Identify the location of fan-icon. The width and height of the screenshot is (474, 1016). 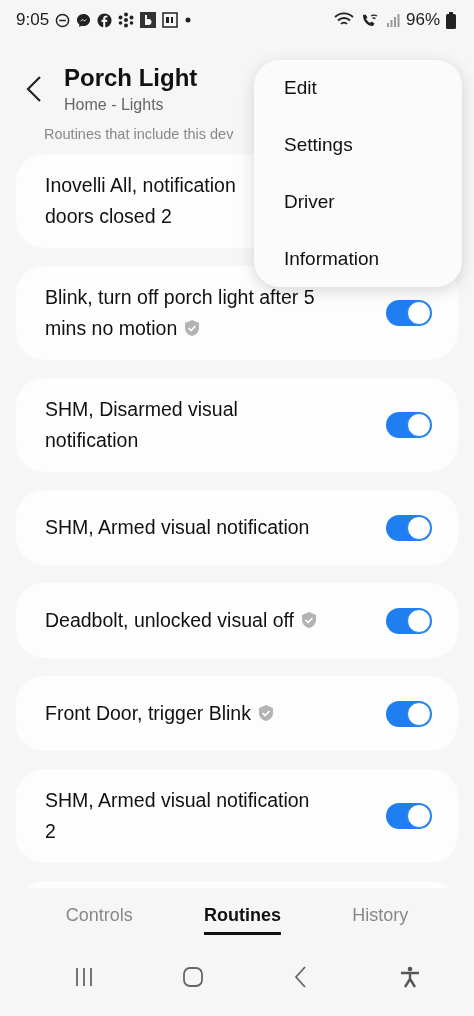
(126, 20).